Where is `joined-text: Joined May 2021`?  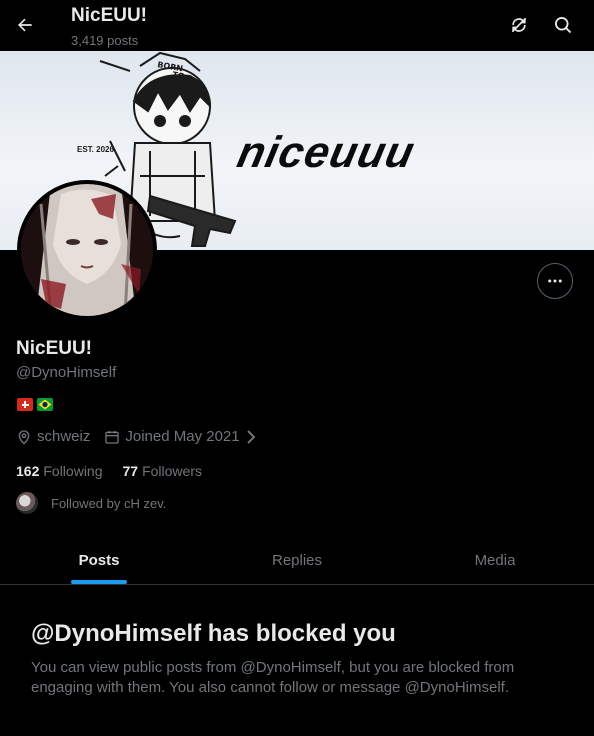
joined-text: Joined May 2021 is located at coordinates (182, 436).